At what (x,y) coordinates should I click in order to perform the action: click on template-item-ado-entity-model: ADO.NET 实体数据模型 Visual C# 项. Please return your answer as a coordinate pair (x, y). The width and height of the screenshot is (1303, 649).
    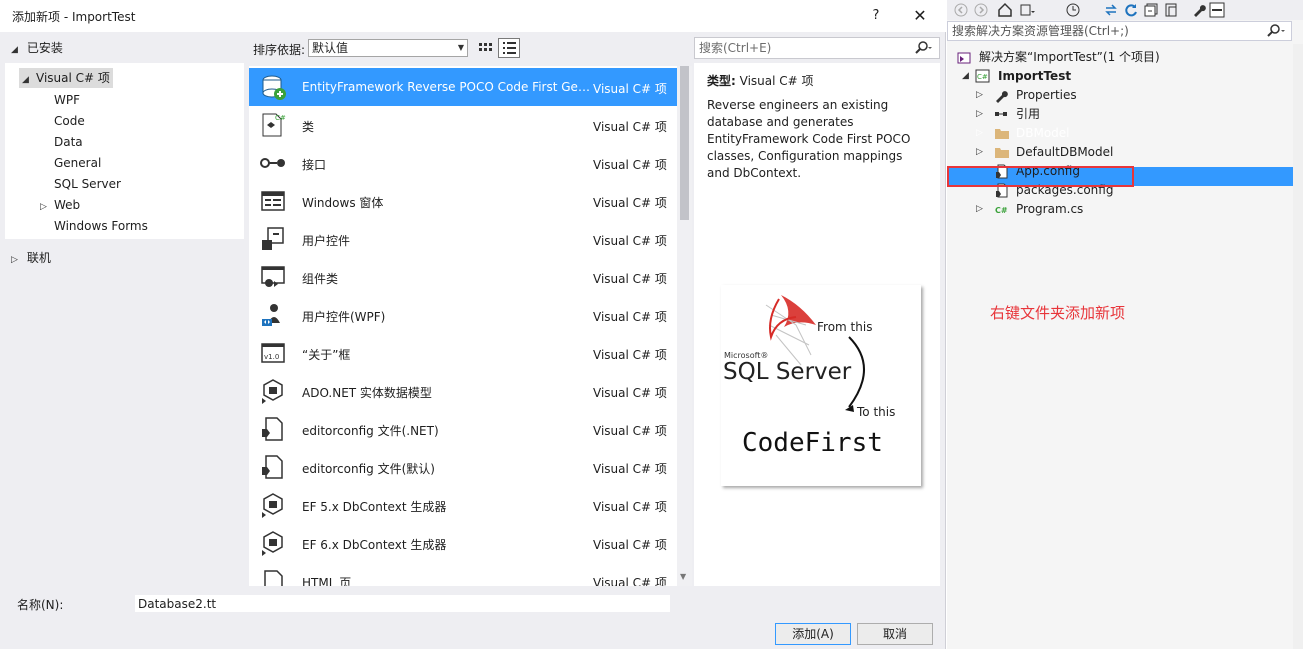
    Looking at the image, I should click on (463, 391).